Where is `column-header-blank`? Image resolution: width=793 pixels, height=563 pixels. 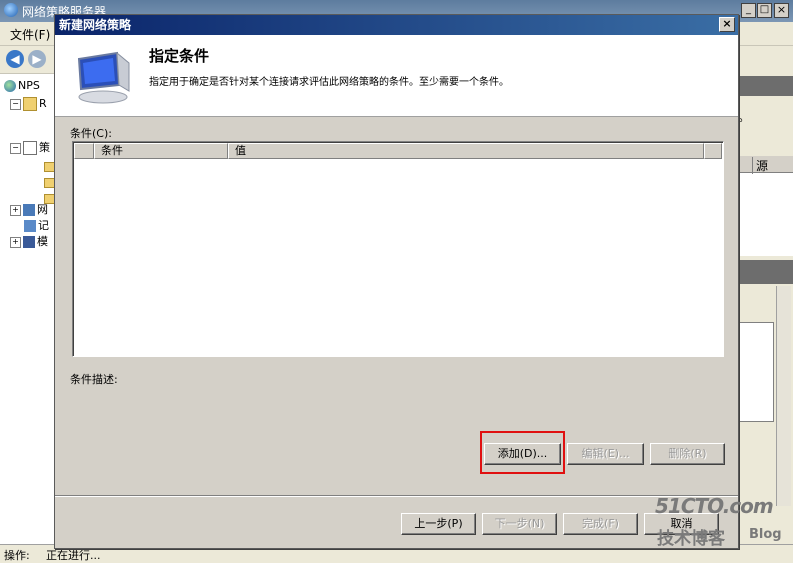
column-header-blank is located at coordinates (84, 151).